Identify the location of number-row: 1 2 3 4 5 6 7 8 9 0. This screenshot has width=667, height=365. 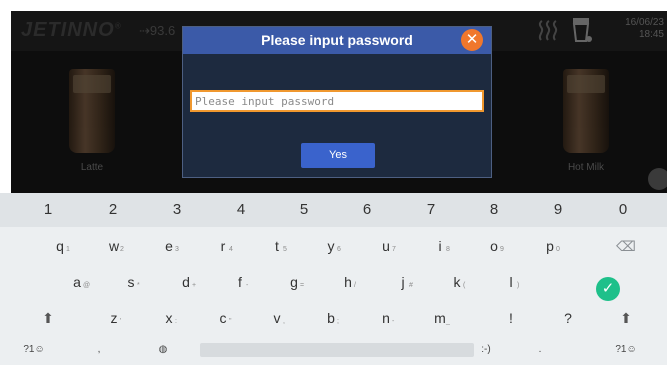
(333, 210).